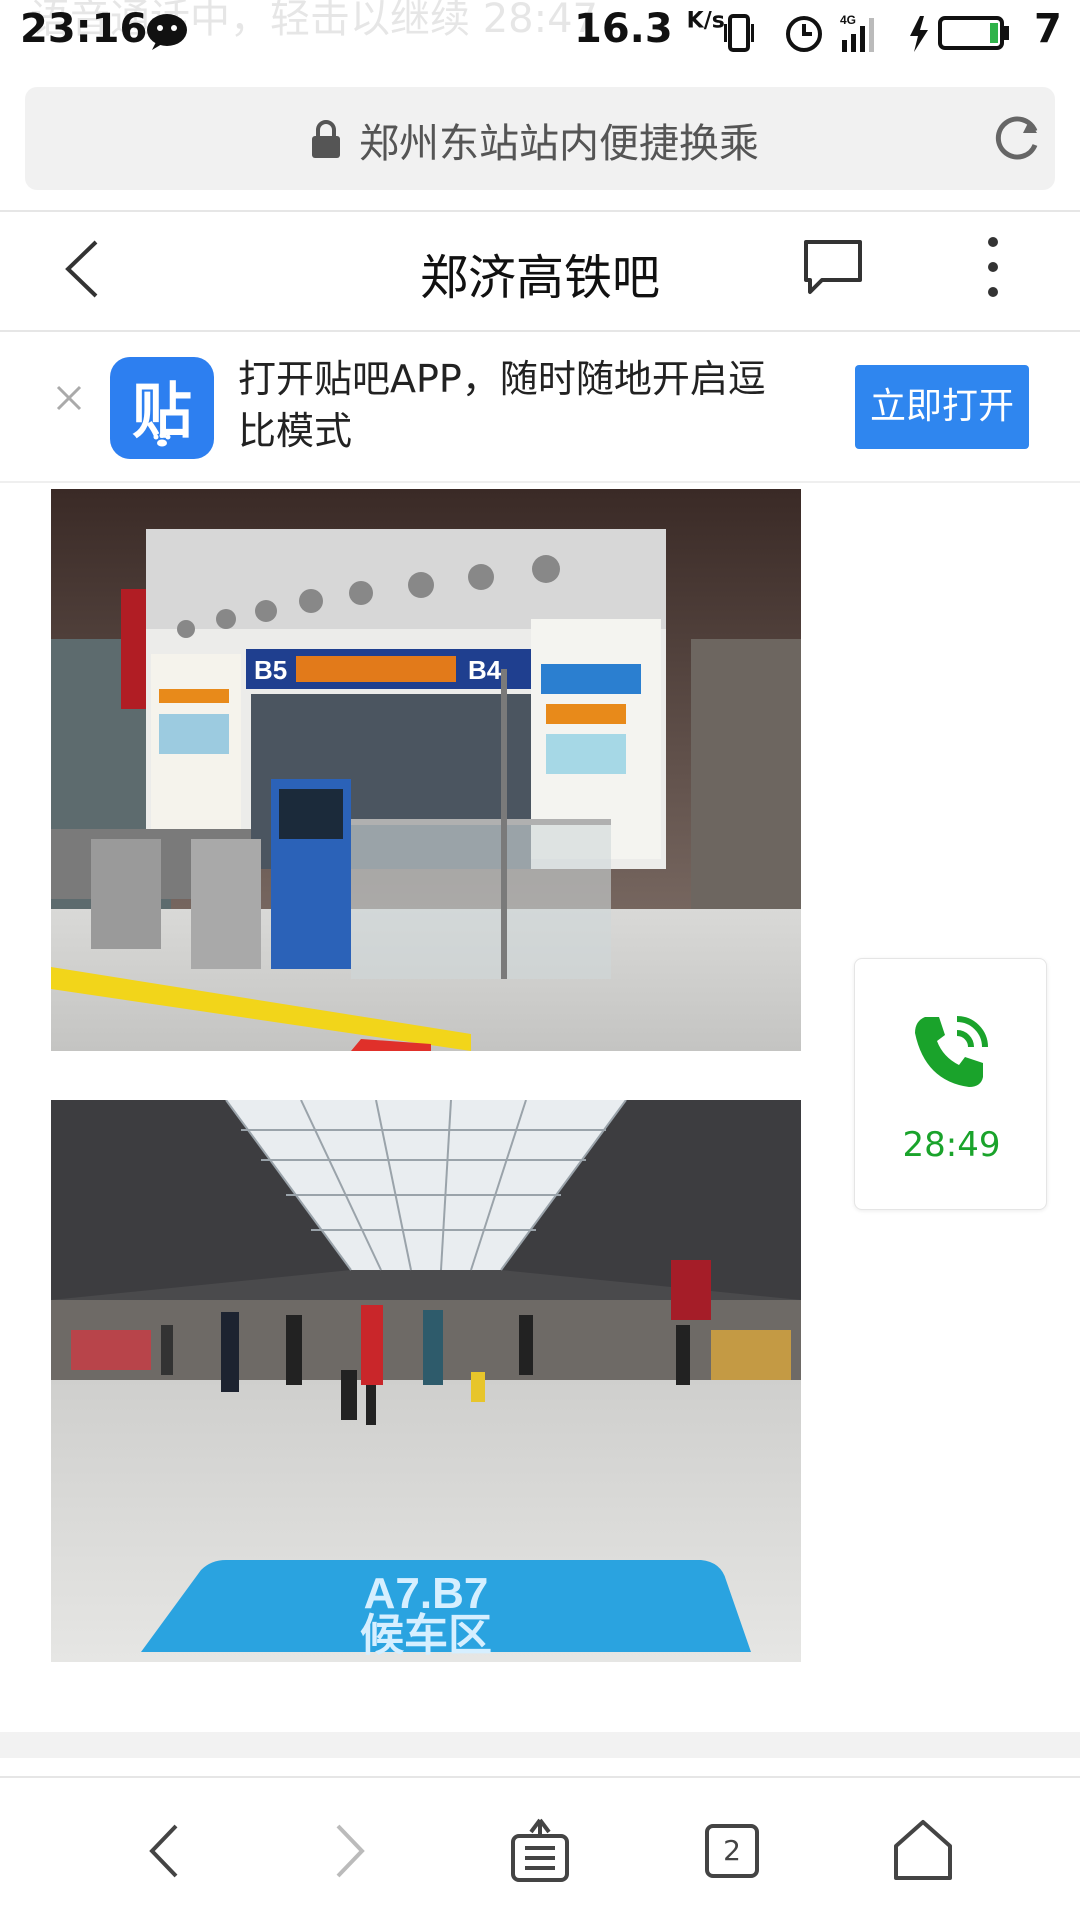 This screenshot has width=1080, height=1920. Describe the element at coordinates (973, 33) in the screenshot. I see `battery-icon` at that location.